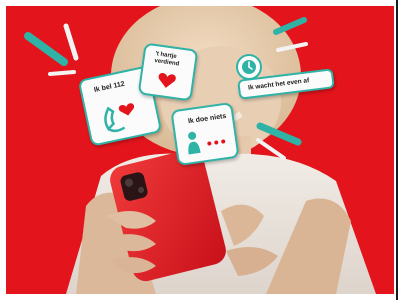  I want to click on heart-icon, so click(167, 80).